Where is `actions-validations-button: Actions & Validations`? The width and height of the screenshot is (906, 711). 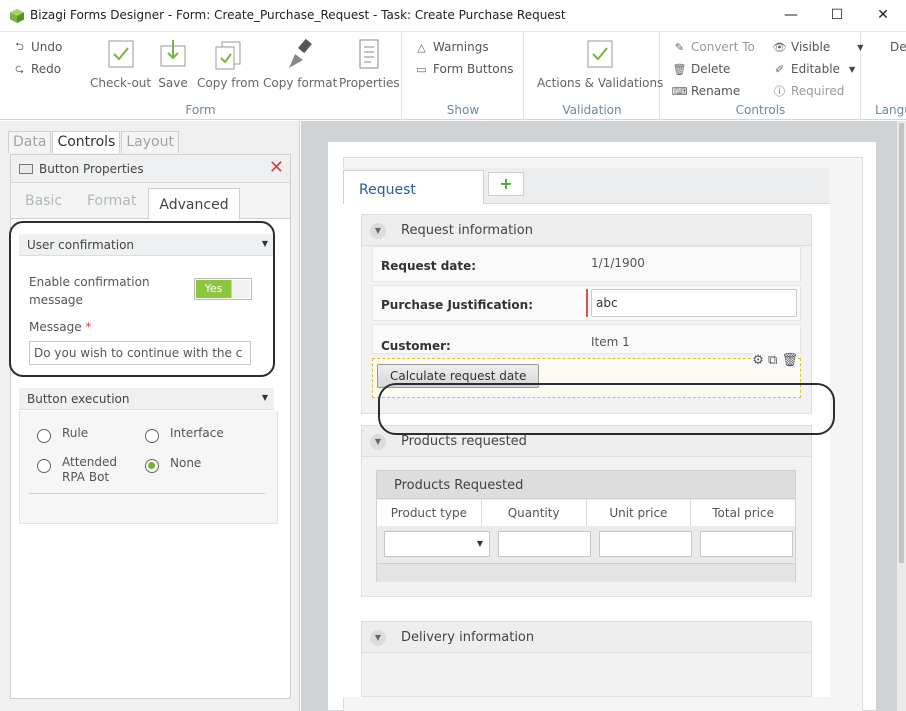
actions-validations-button: Actions & Validations is located at coordinates (600, 64).